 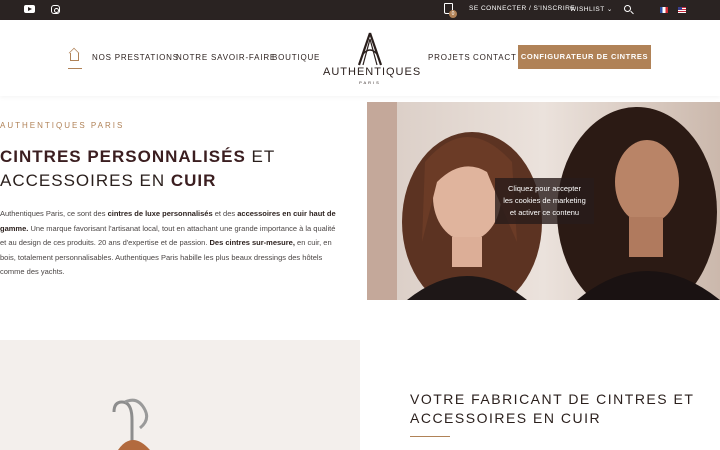 What do you see at coordinates (193, 180) in the screenshot?
I see `hero-title-bold-2: CUIR` at bounding box center [193, 180].